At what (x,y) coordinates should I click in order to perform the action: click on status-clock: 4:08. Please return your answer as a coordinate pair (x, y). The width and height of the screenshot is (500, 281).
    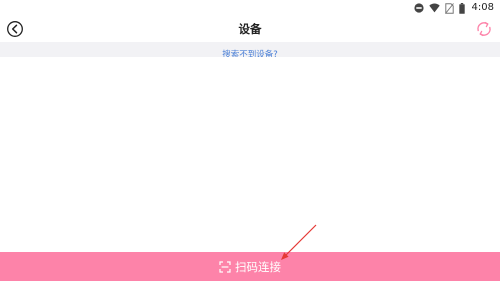
    Looking at the image, I should click on (482, 7).